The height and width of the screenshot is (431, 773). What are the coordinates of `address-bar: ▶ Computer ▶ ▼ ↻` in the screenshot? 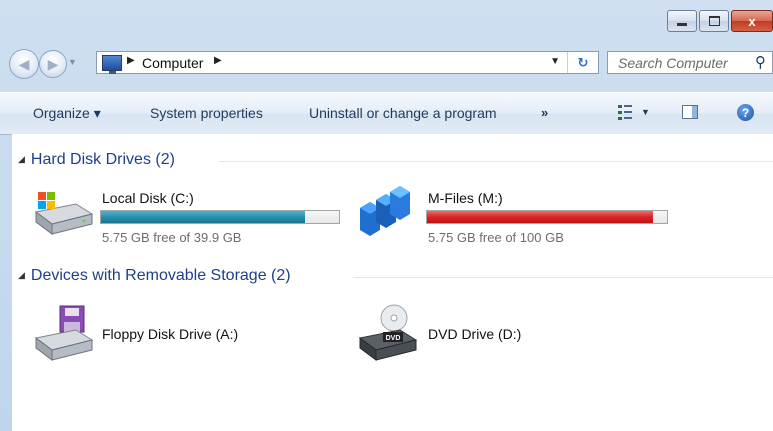 It's located at (347, 62).